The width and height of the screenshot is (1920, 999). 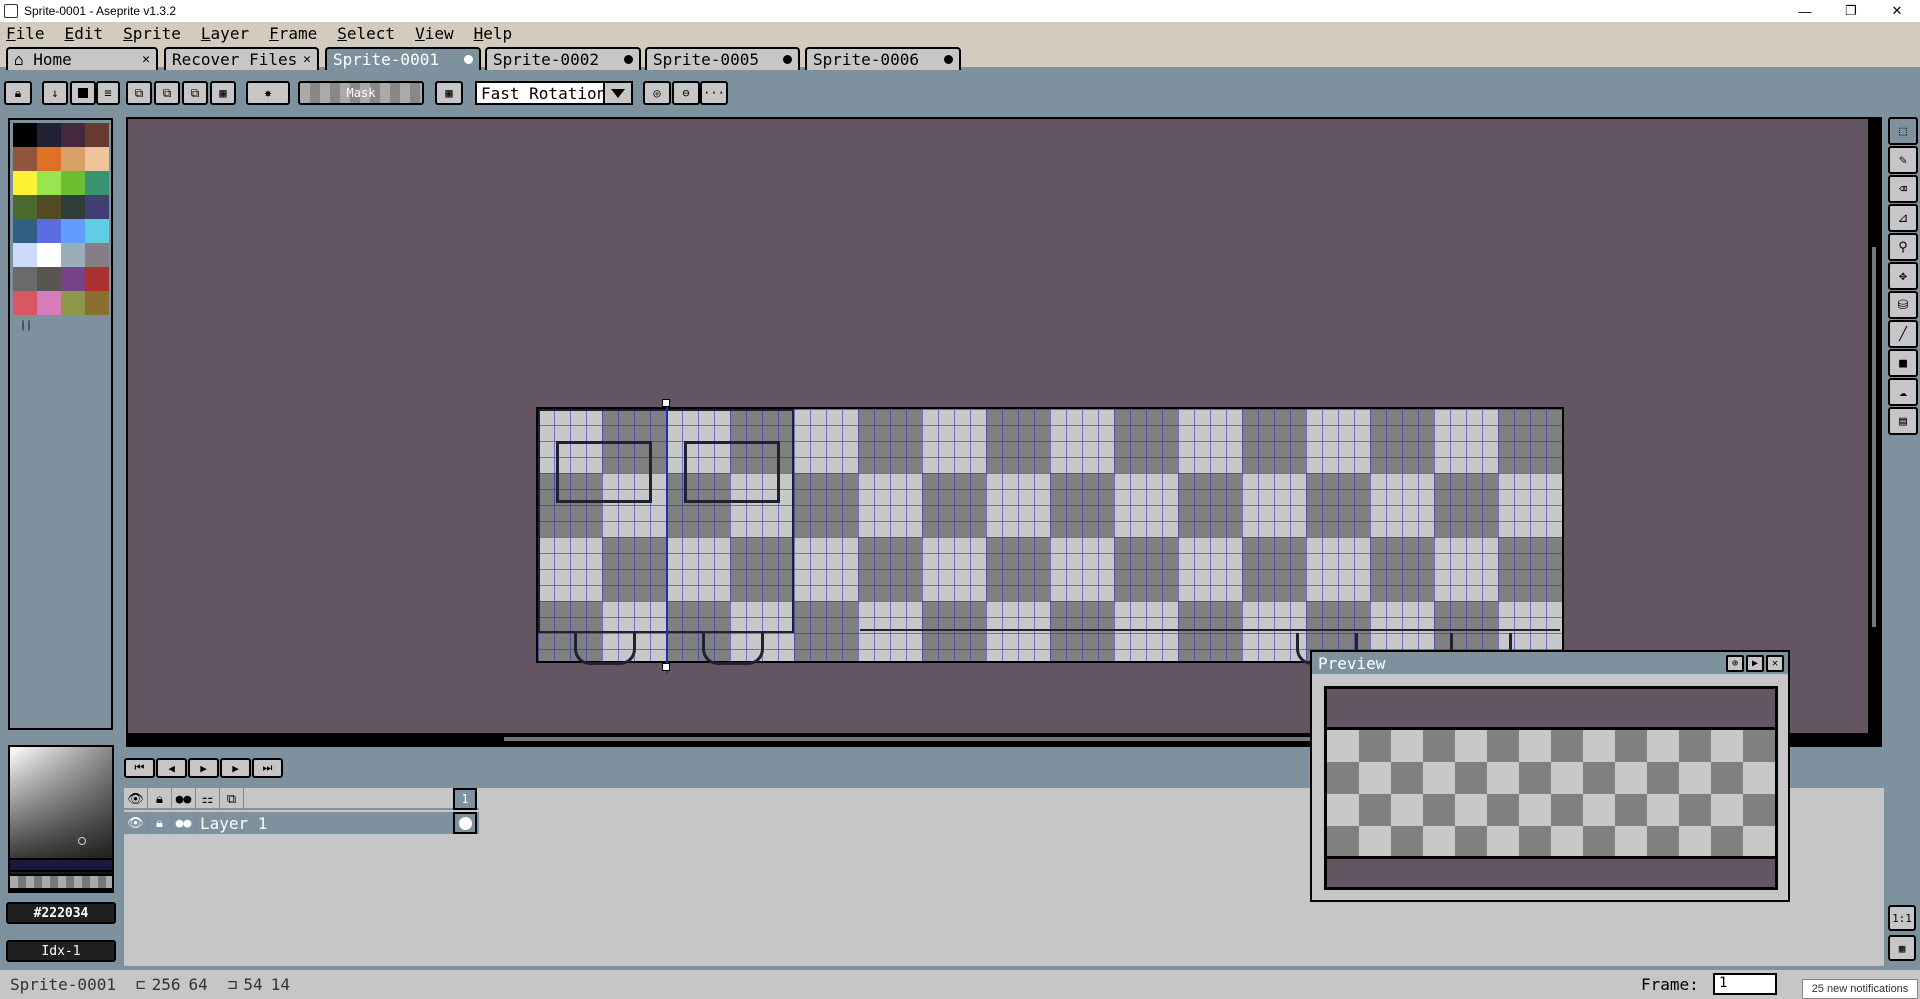 What do you see at coordinates (1903, 421) in the screenshot?
I see `dither-icon: ▤` at bounding box center [1903, 421].